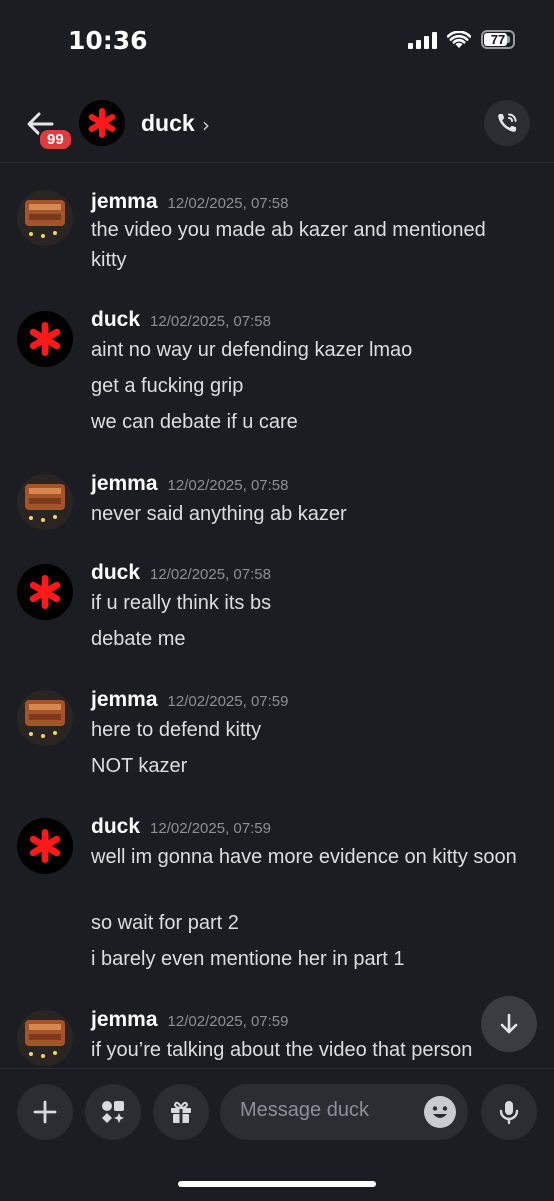 This screenshot has width=554, height=1201. Describe the element at coordinates (422, 40) in the screenshot. I see `cellular-signal-icon` at that location.